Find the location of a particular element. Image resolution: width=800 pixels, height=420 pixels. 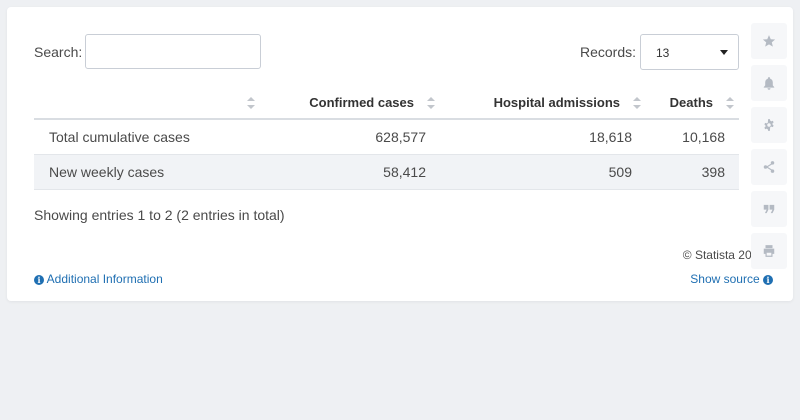

bookmark-button is located at coordinates (769, 41).